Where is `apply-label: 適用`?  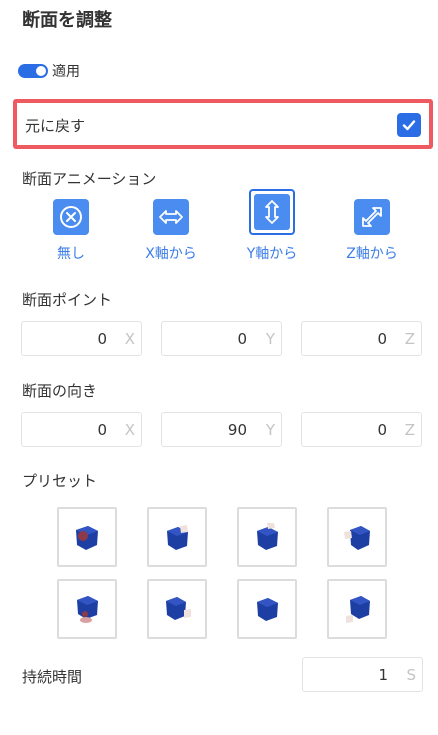
apply-label: 適用 is located at coordinates (66, 72).